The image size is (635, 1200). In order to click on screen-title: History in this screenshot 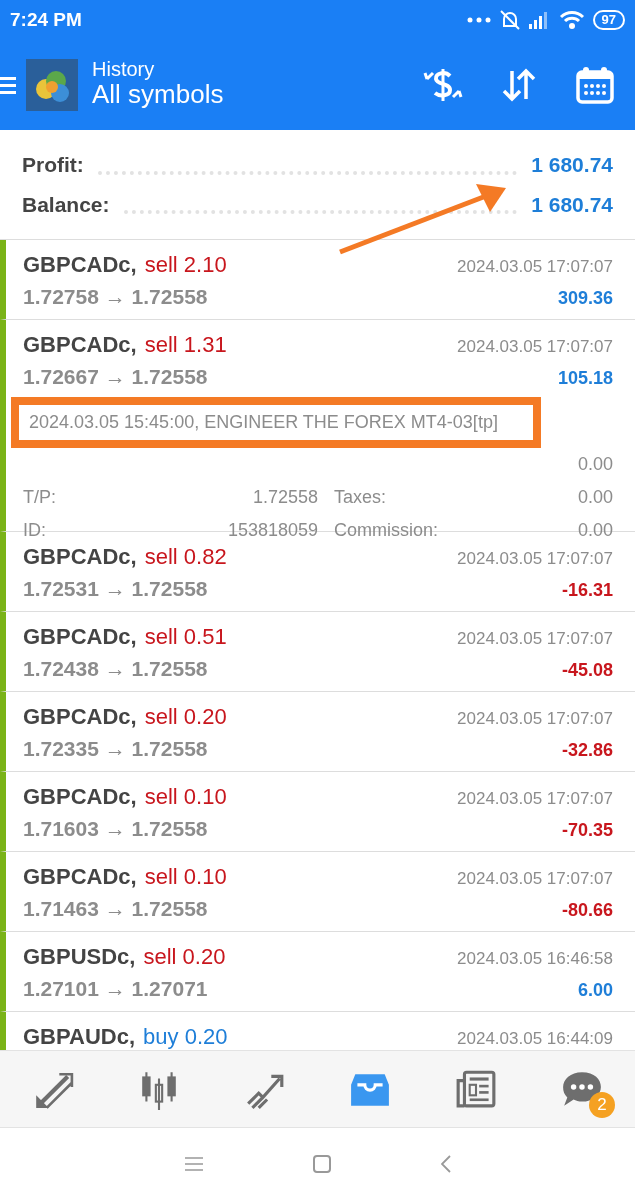, I will do `click(124, 69)`.